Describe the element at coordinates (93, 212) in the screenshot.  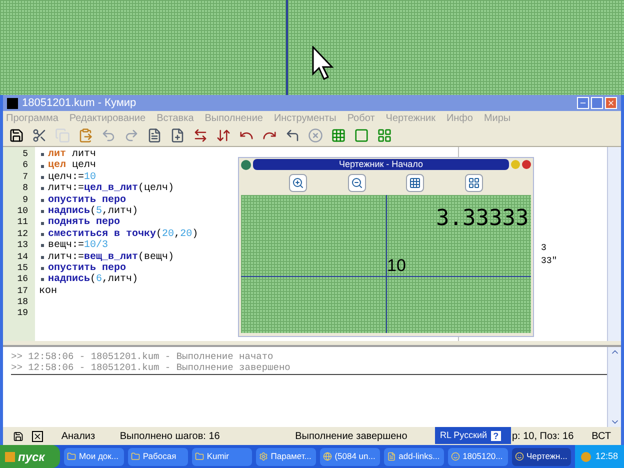
I see `code-line: надпись(5,литч)` at that location.